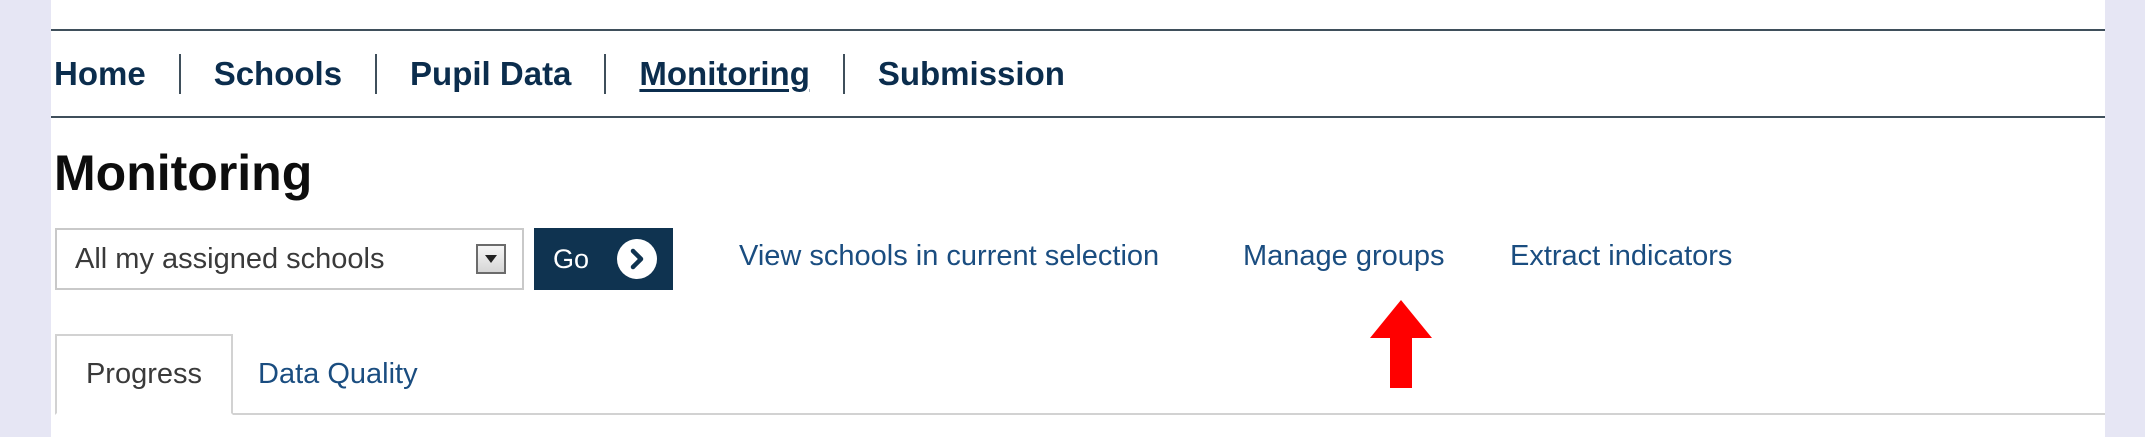 The image size is (2145, 437). What do you see at coordinates (358, 374) in the screenshot?
I see `tab-data-quality: Data Quality` at bounding box center [358, 374].